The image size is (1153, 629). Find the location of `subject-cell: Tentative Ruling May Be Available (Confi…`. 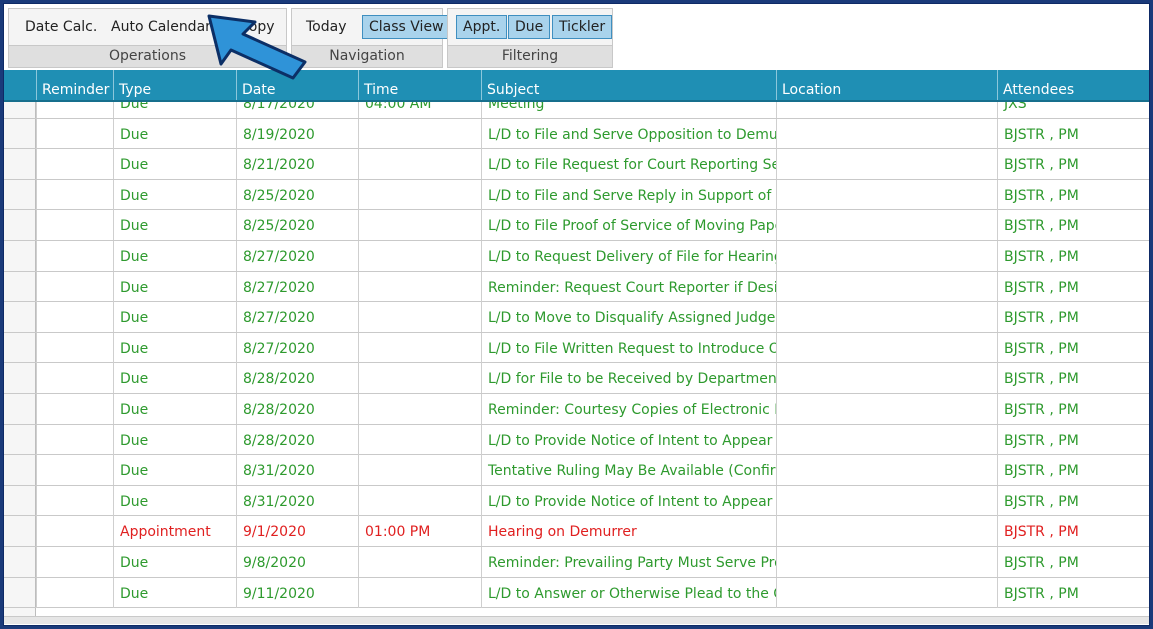

subject-cell: Tentative Ruling May Be Available (Confi… is located at coordinates (628, 470).